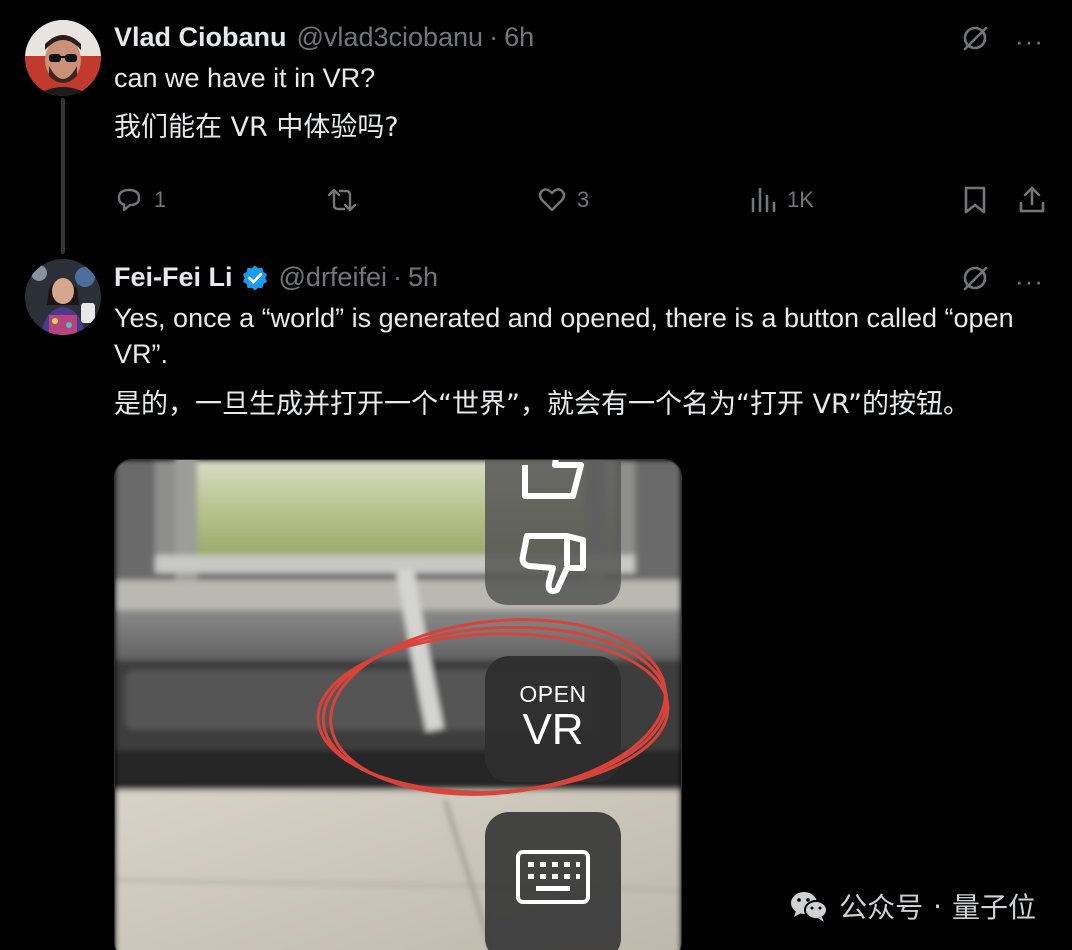 This screenshot has width=1072, height=950. Describe the element at coordinates (129, 200) in the screenshot. I see `reply-icon` at that location.